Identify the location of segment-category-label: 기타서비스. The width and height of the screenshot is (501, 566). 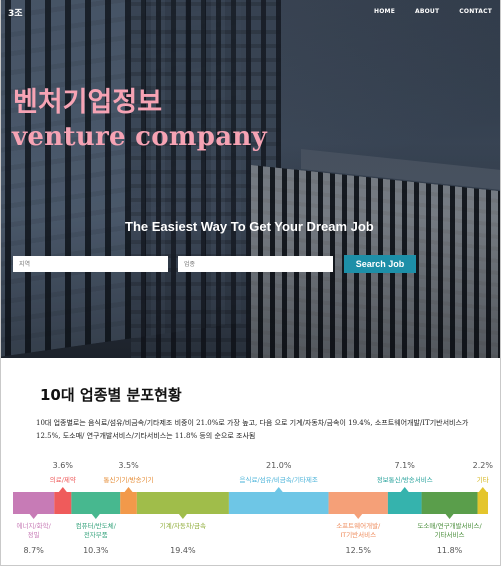
(450, 534).